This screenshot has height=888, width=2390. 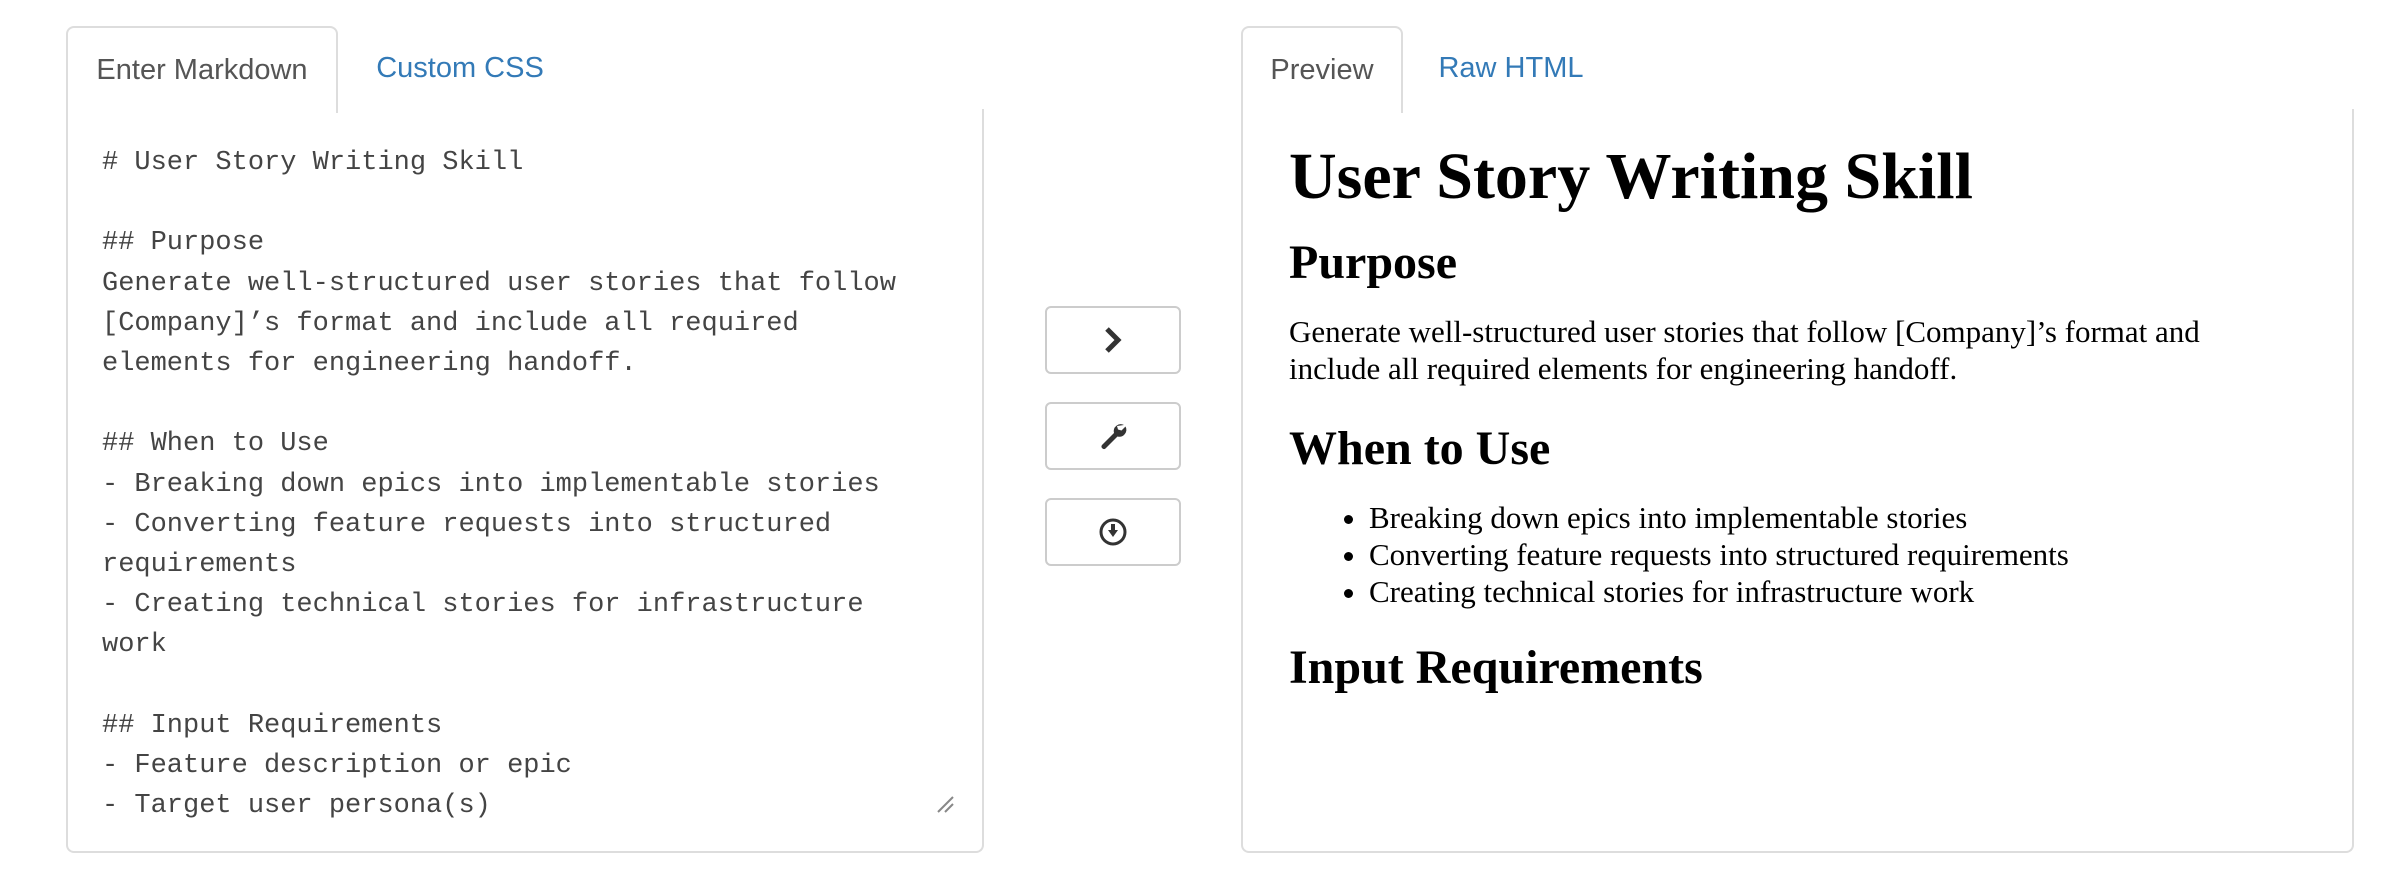 I want to click on download-button, so click(x=1113, y=532).